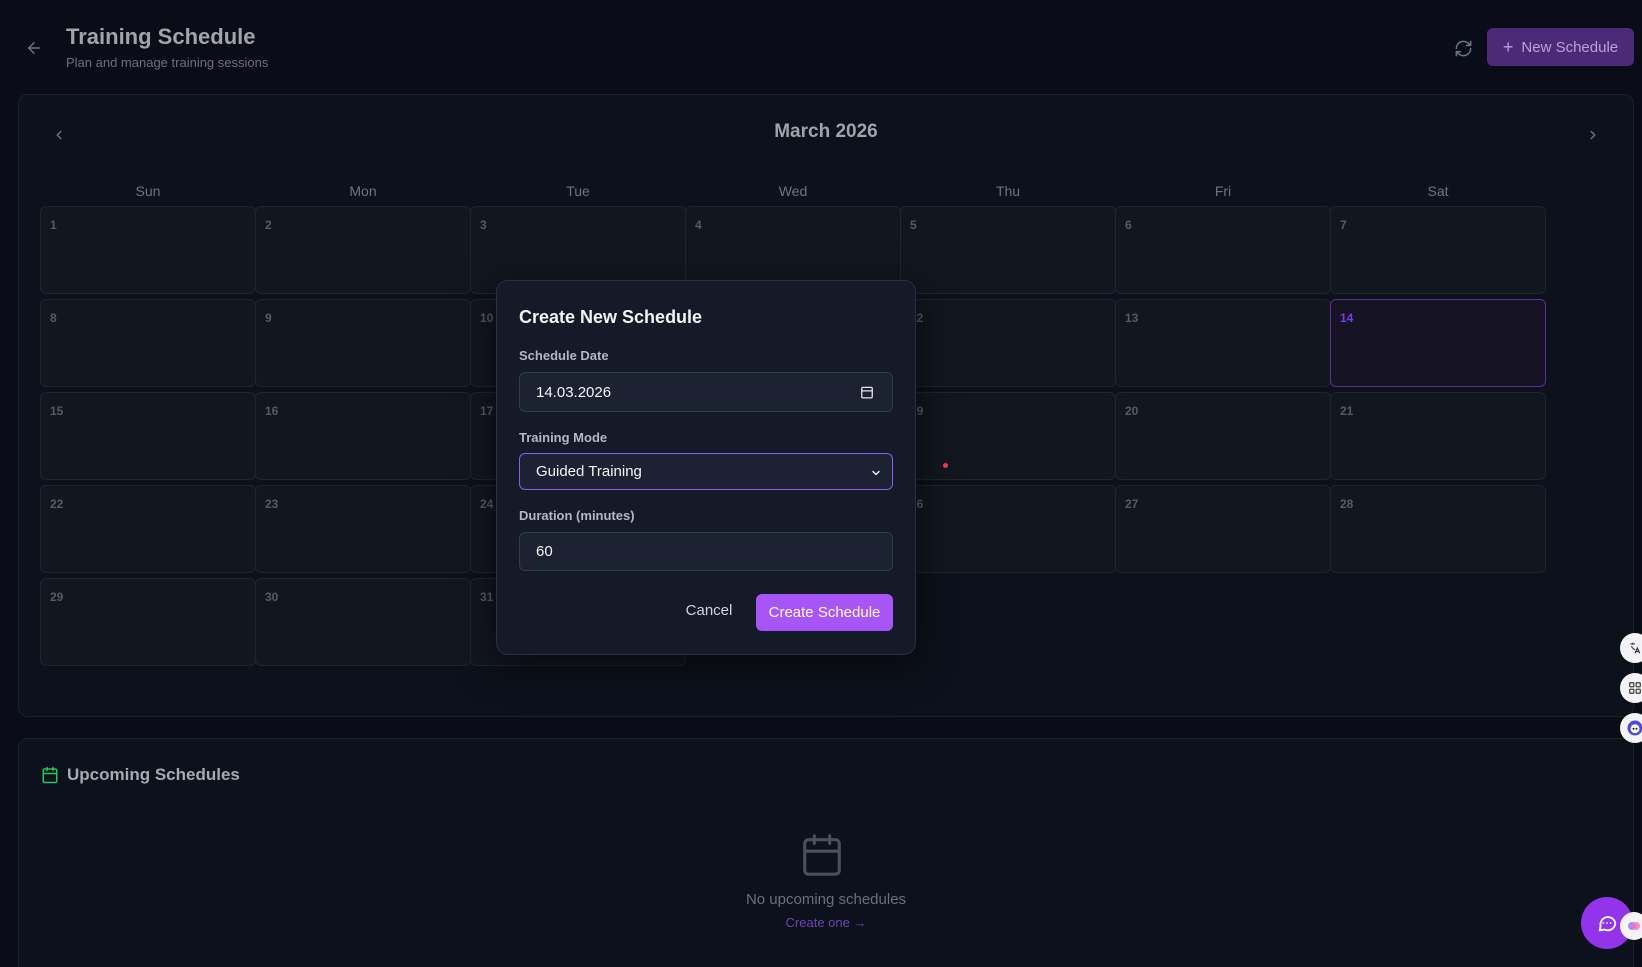 The image size is (1642, 967). Describe the element at coordinates (272, 504) in the screenshot. I see `day-number: 23` at that location.